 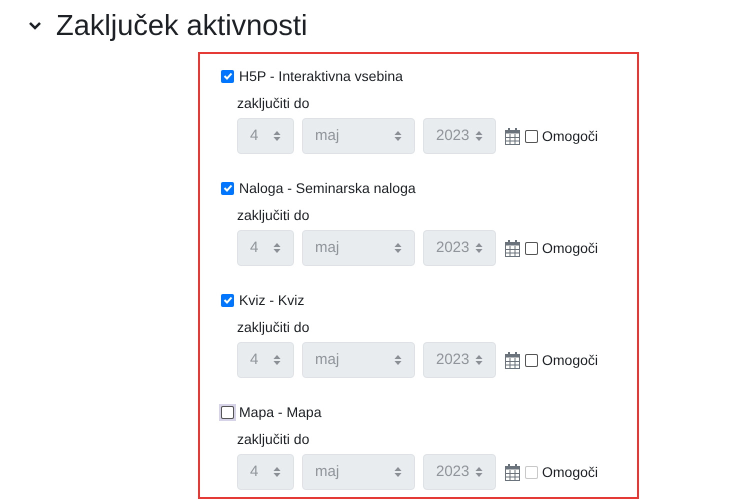 What do you see at coordinates (321, 76) in the screenshot?
I see `activity-label: H5P - Interaktivna vsebina` at bounding box center [321, 76].